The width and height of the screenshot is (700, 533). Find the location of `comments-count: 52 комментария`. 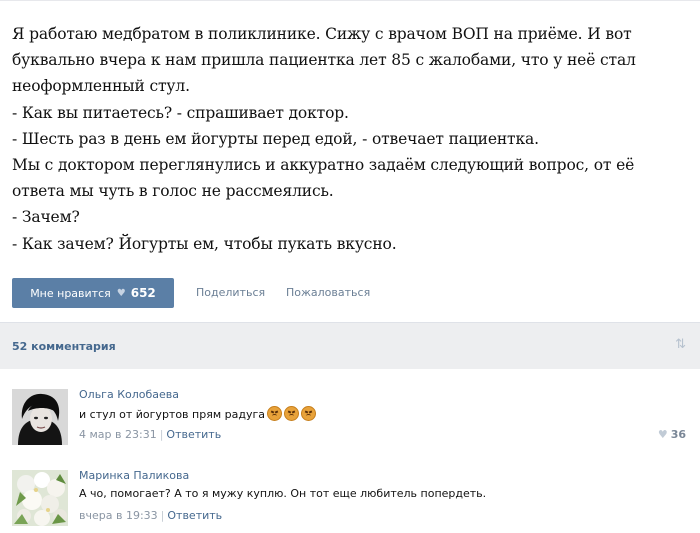

comments-count: 52 комментария is located at coordinates (64, 346).